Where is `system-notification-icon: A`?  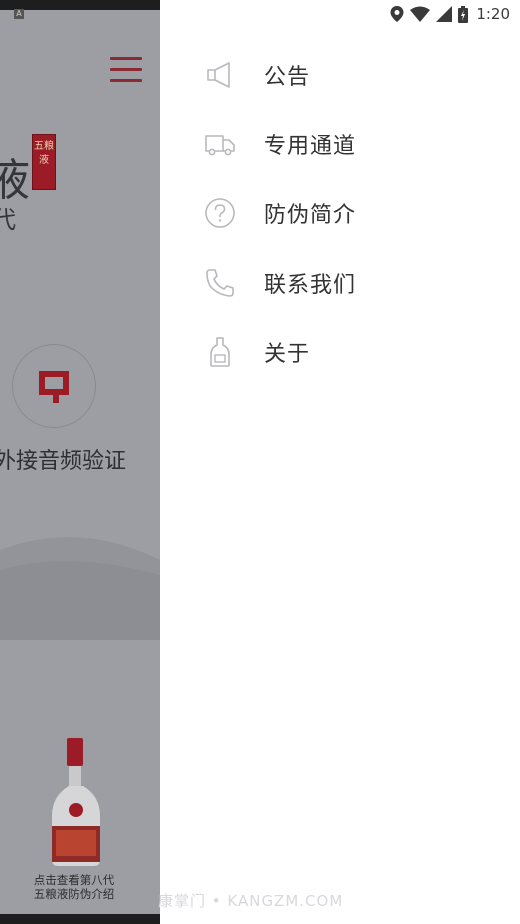 system-notification-icon: A is located at coordinates (19, 14).